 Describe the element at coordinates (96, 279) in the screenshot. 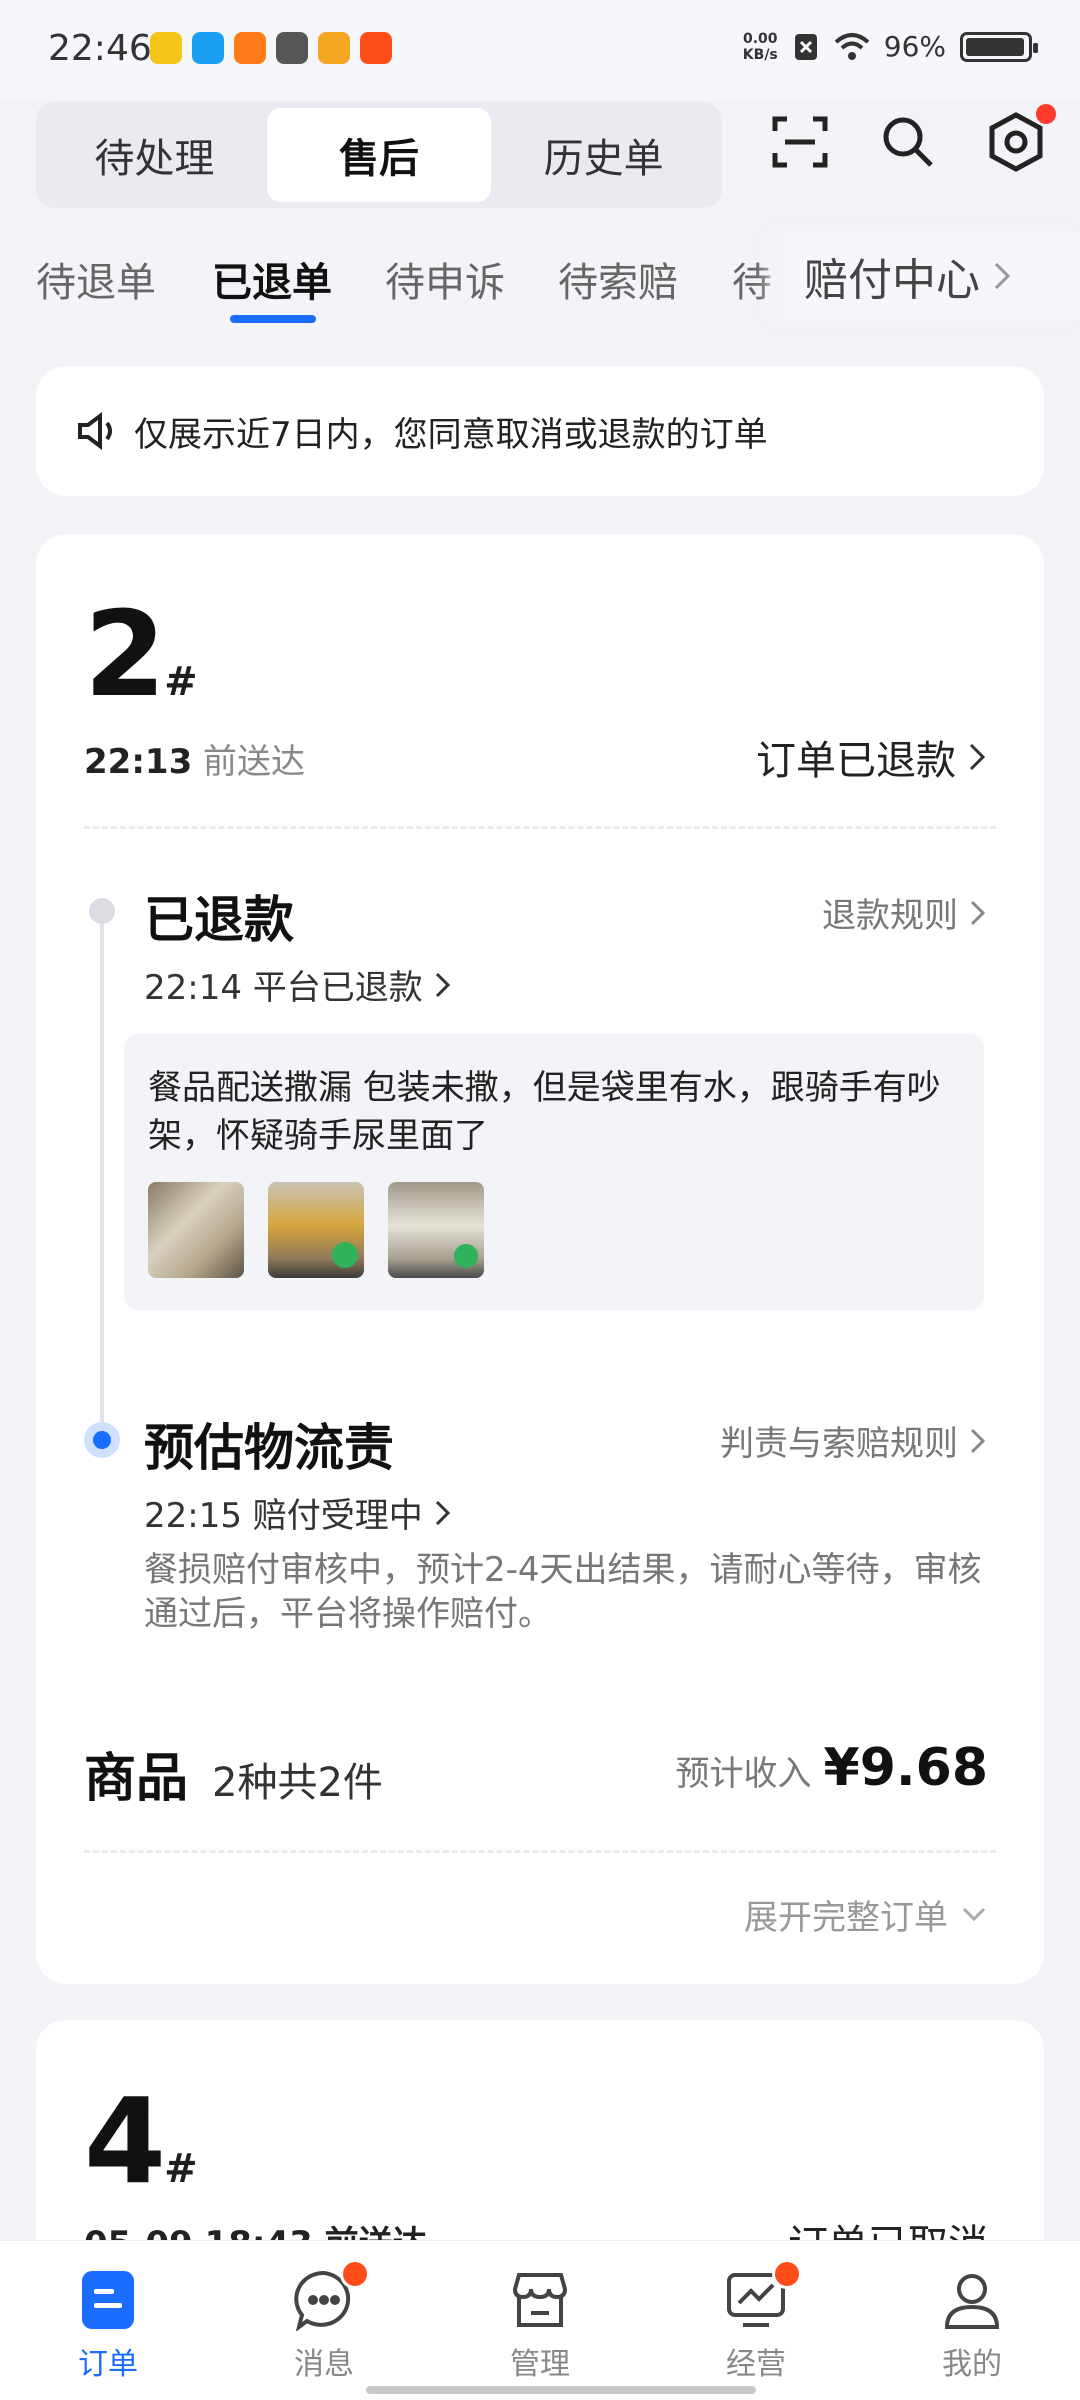

I see `subtab-pending-refund: 待退单` at that location.